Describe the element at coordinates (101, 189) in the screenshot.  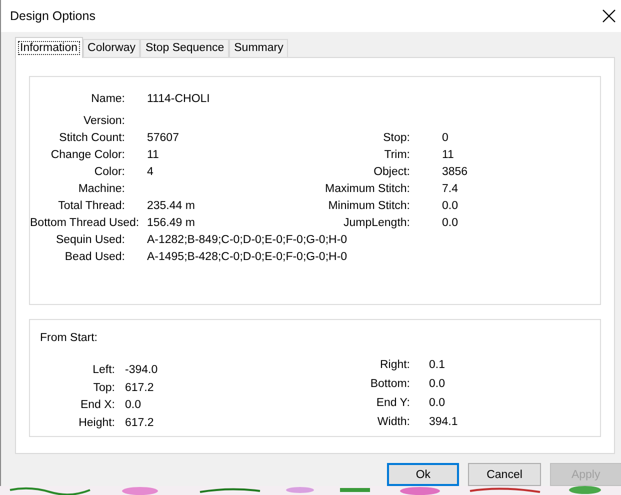
I see `field-label: Machine:` at that location.